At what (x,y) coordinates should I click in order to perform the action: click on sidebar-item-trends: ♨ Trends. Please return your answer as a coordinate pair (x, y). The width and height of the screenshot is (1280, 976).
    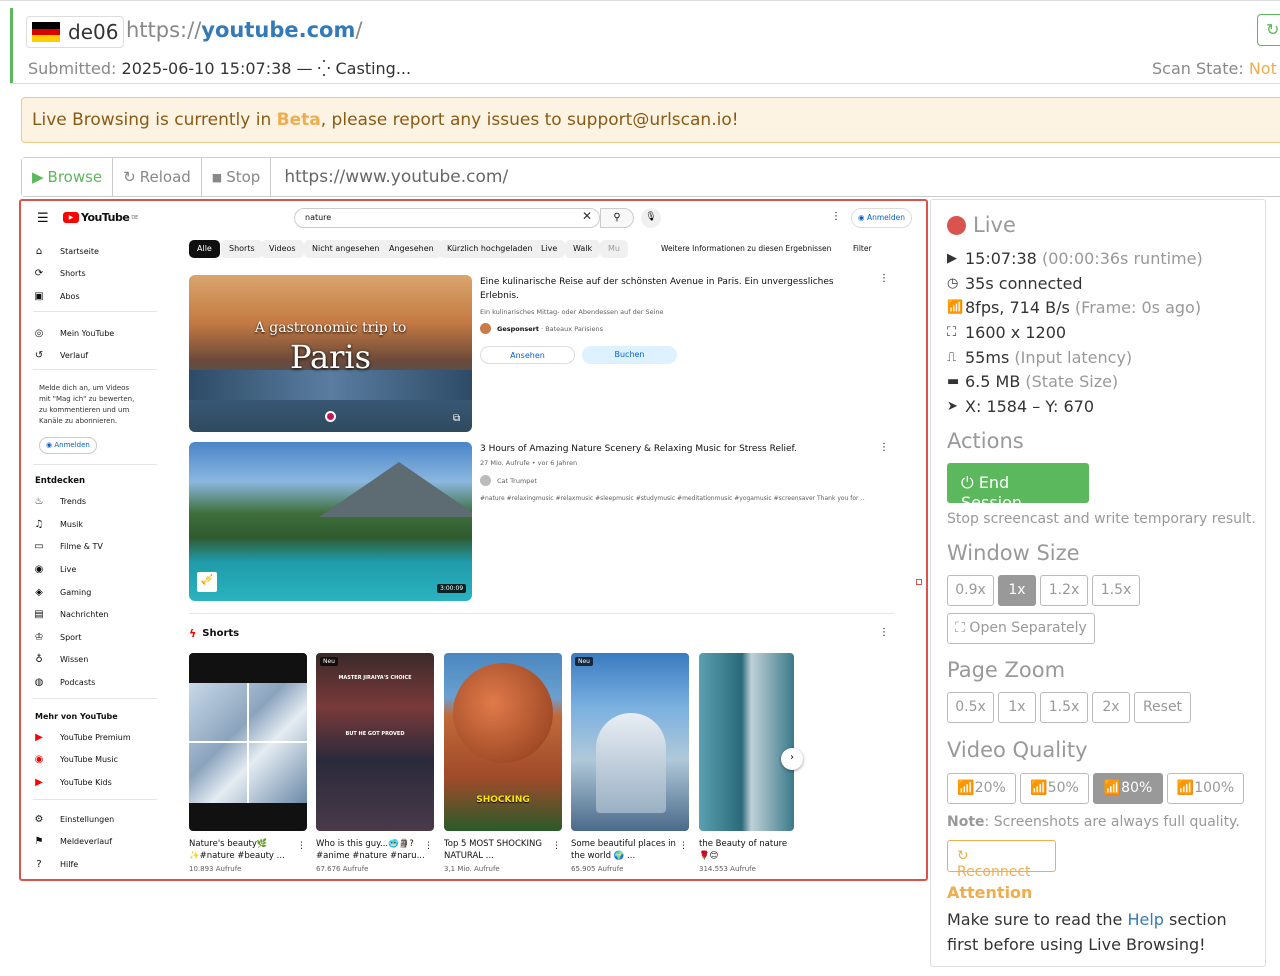
    Looking at the image, I should click on (60, 501).